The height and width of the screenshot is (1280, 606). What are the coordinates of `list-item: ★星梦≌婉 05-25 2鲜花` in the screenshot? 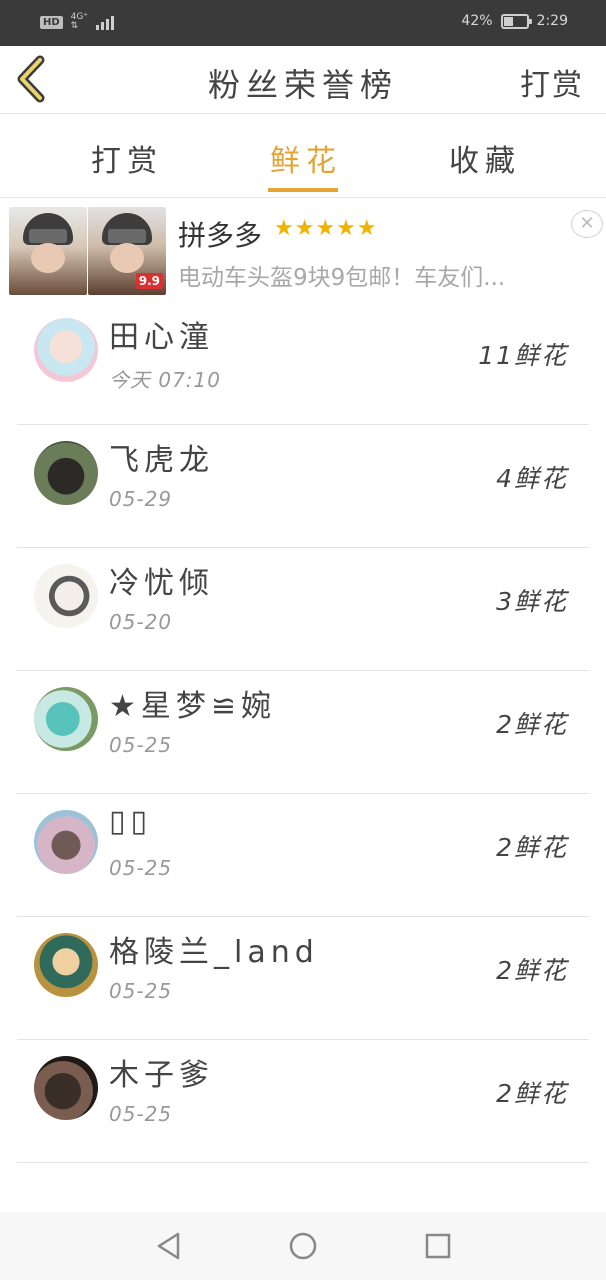 It's located at (303, 732).